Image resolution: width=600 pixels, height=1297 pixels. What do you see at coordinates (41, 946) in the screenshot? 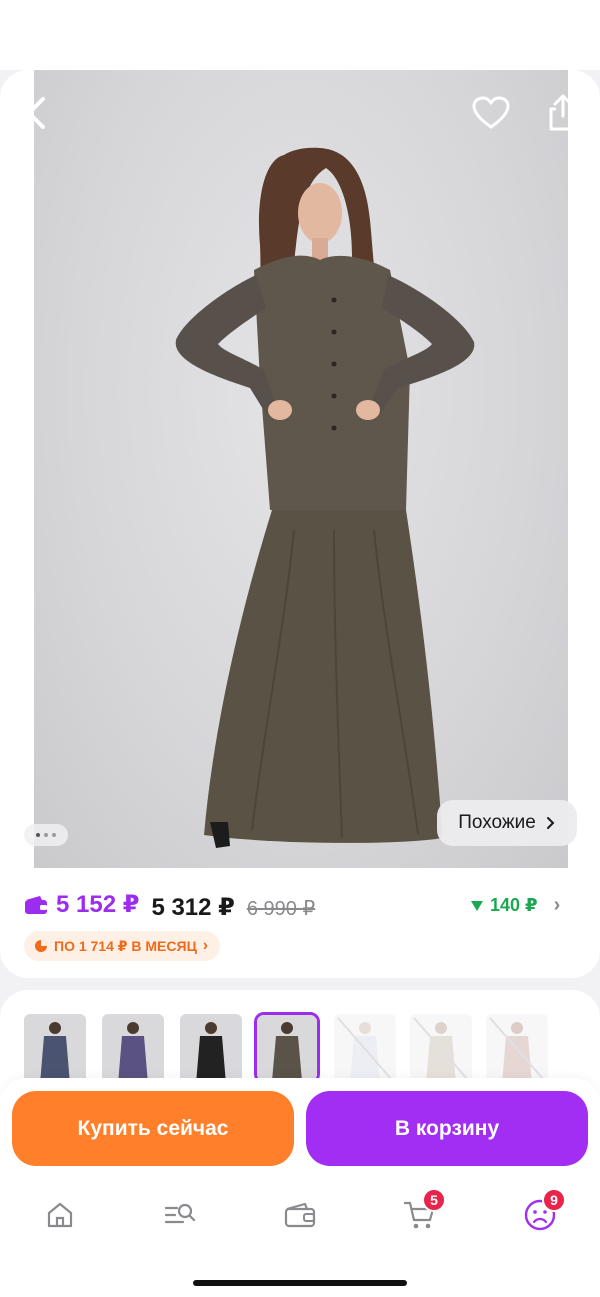
I see `pie-chart-icon` at bounding box center [41, 946].